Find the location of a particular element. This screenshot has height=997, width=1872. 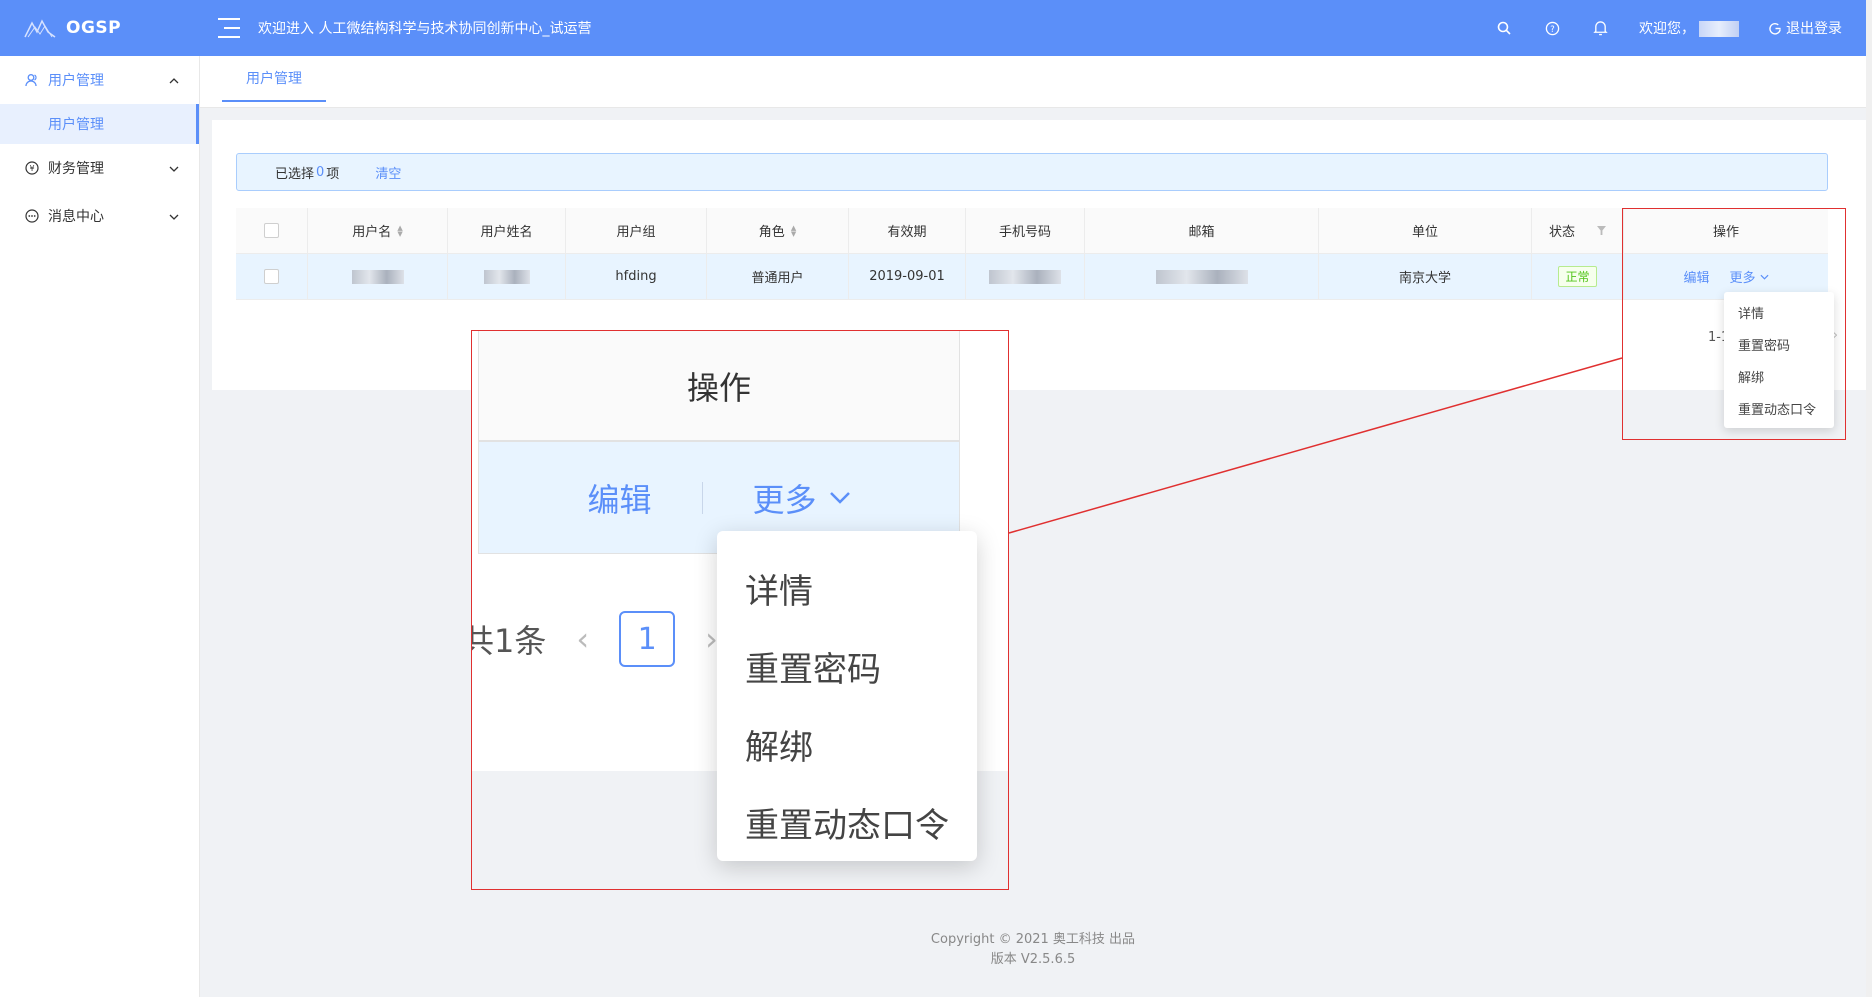

col-label: 用户组 is located at coordinates (636, 232).